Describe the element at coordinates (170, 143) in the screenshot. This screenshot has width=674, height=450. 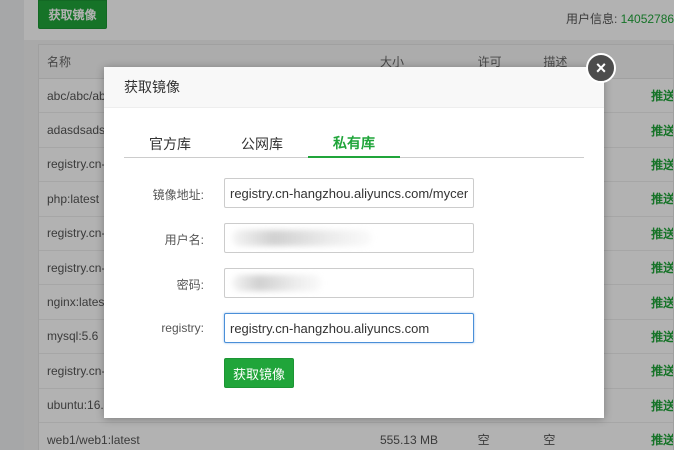
I see `tab-official: 官方库` at that location.